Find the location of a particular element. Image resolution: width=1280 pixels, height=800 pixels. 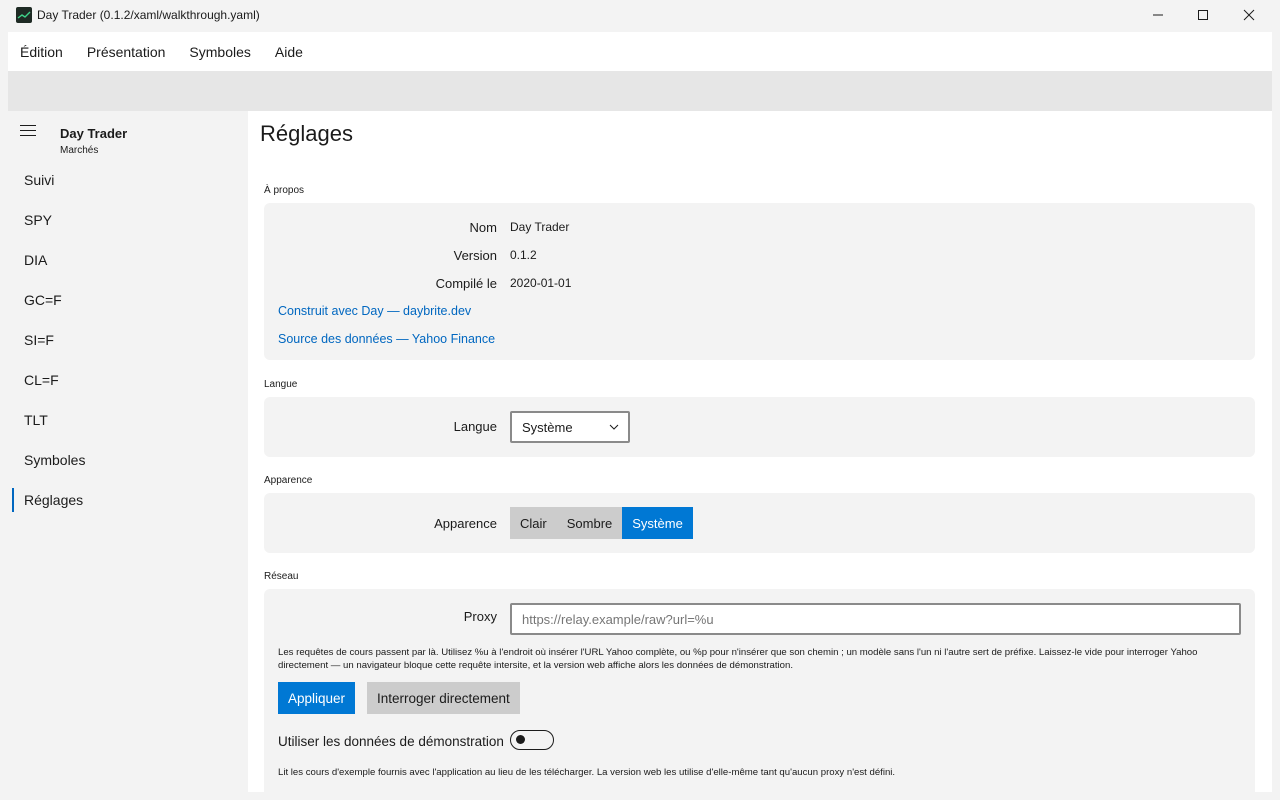

name-label: Nom is located at coordinates (483, 227).